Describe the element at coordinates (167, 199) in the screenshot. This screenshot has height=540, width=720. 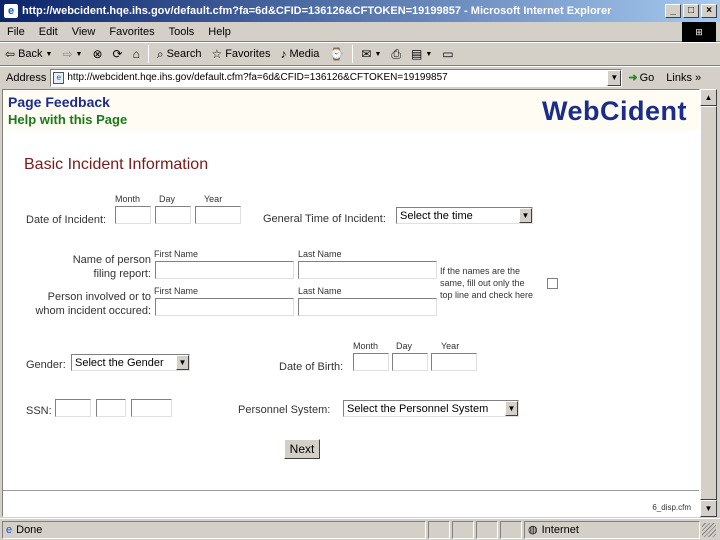
I see `incident-day-label: Day` at that location.